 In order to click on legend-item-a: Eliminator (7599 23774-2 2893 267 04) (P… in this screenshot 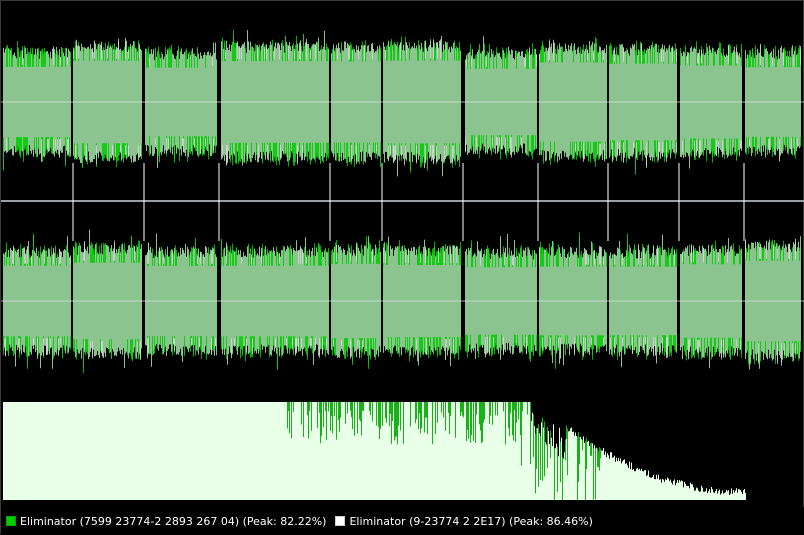, I will do `click(166, 521)`.